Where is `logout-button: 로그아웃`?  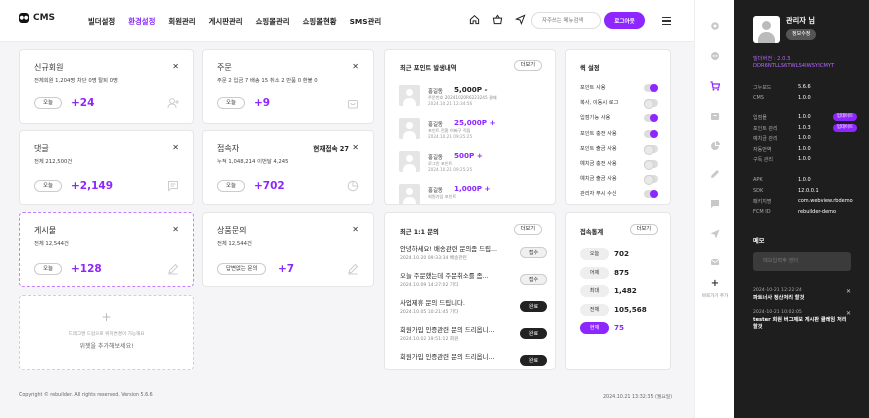 logout-button: 로그아웃 is located at coordinates (624, 20).